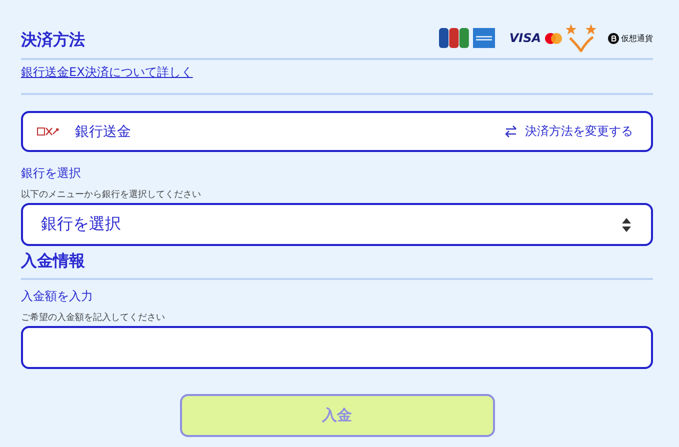 Image resolution: width=679 pixels, height=447 pixels. What do you see at coordinates (637, 38) in the screenshot?
I see `crypto-label: 仮想通貨` at bounding box center [637, 38].